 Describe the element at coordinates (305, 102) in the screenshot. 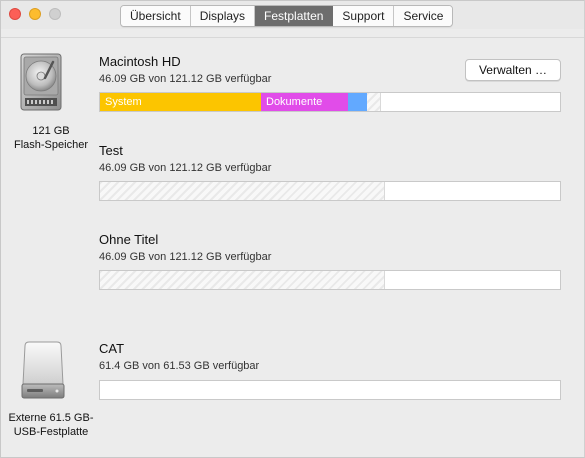

I see `usage-segment-documents: Dokumente` at that location.